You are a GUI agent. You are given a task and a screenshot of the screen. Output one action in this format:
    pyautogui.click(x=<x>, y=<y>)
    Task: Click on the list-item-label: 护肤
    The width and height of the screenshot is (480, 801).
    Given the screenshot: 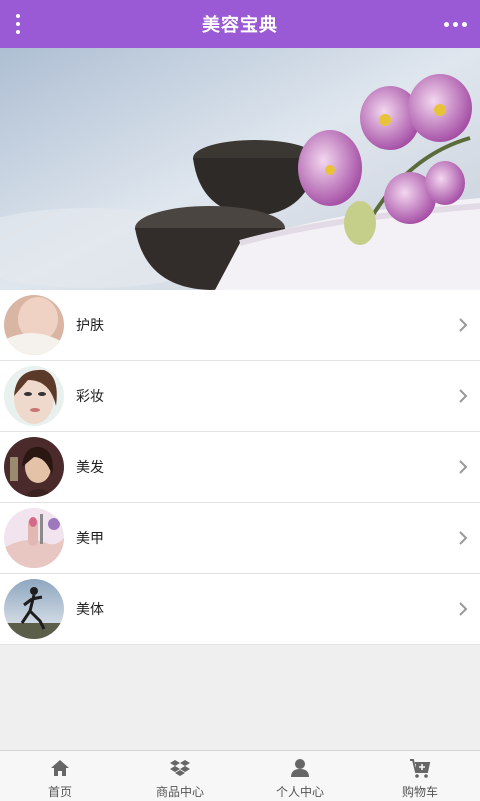 What is the action you would take?
    pyautogui.click(x=90, y=326)
    